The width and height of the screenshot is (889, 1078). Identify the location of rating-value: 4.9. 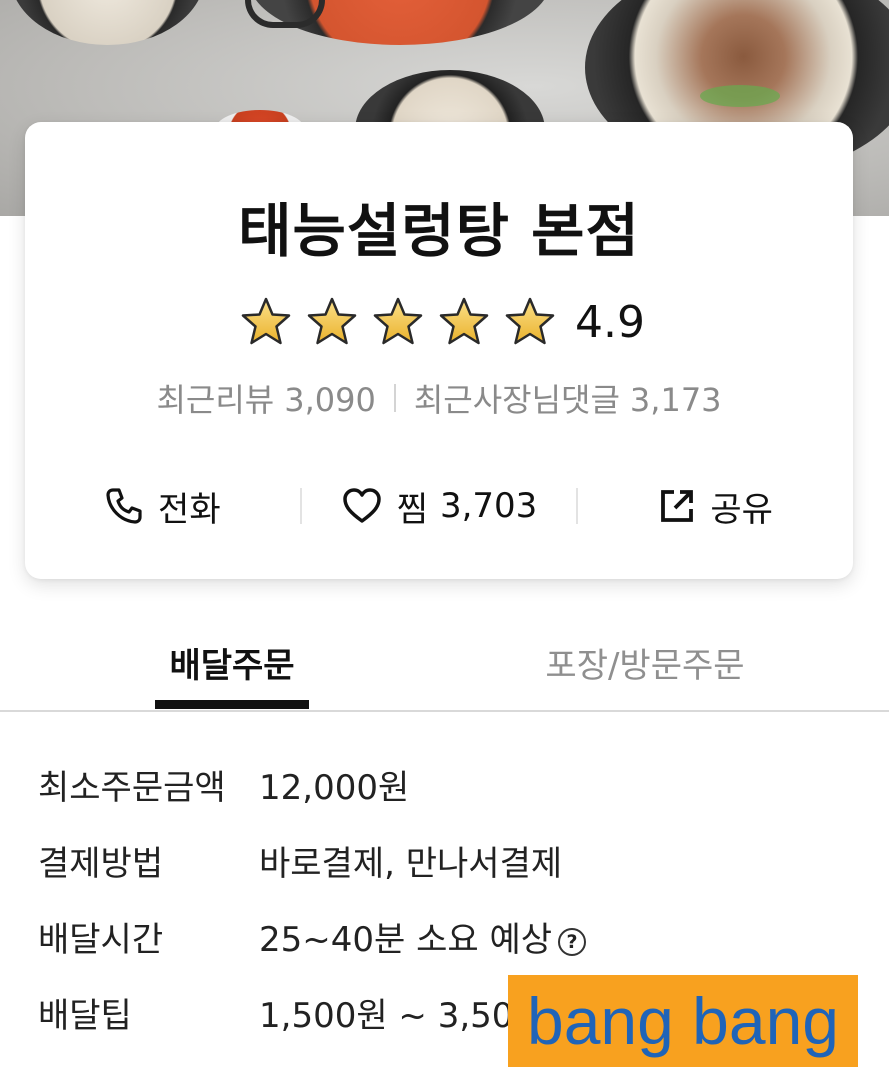
(610, 322).